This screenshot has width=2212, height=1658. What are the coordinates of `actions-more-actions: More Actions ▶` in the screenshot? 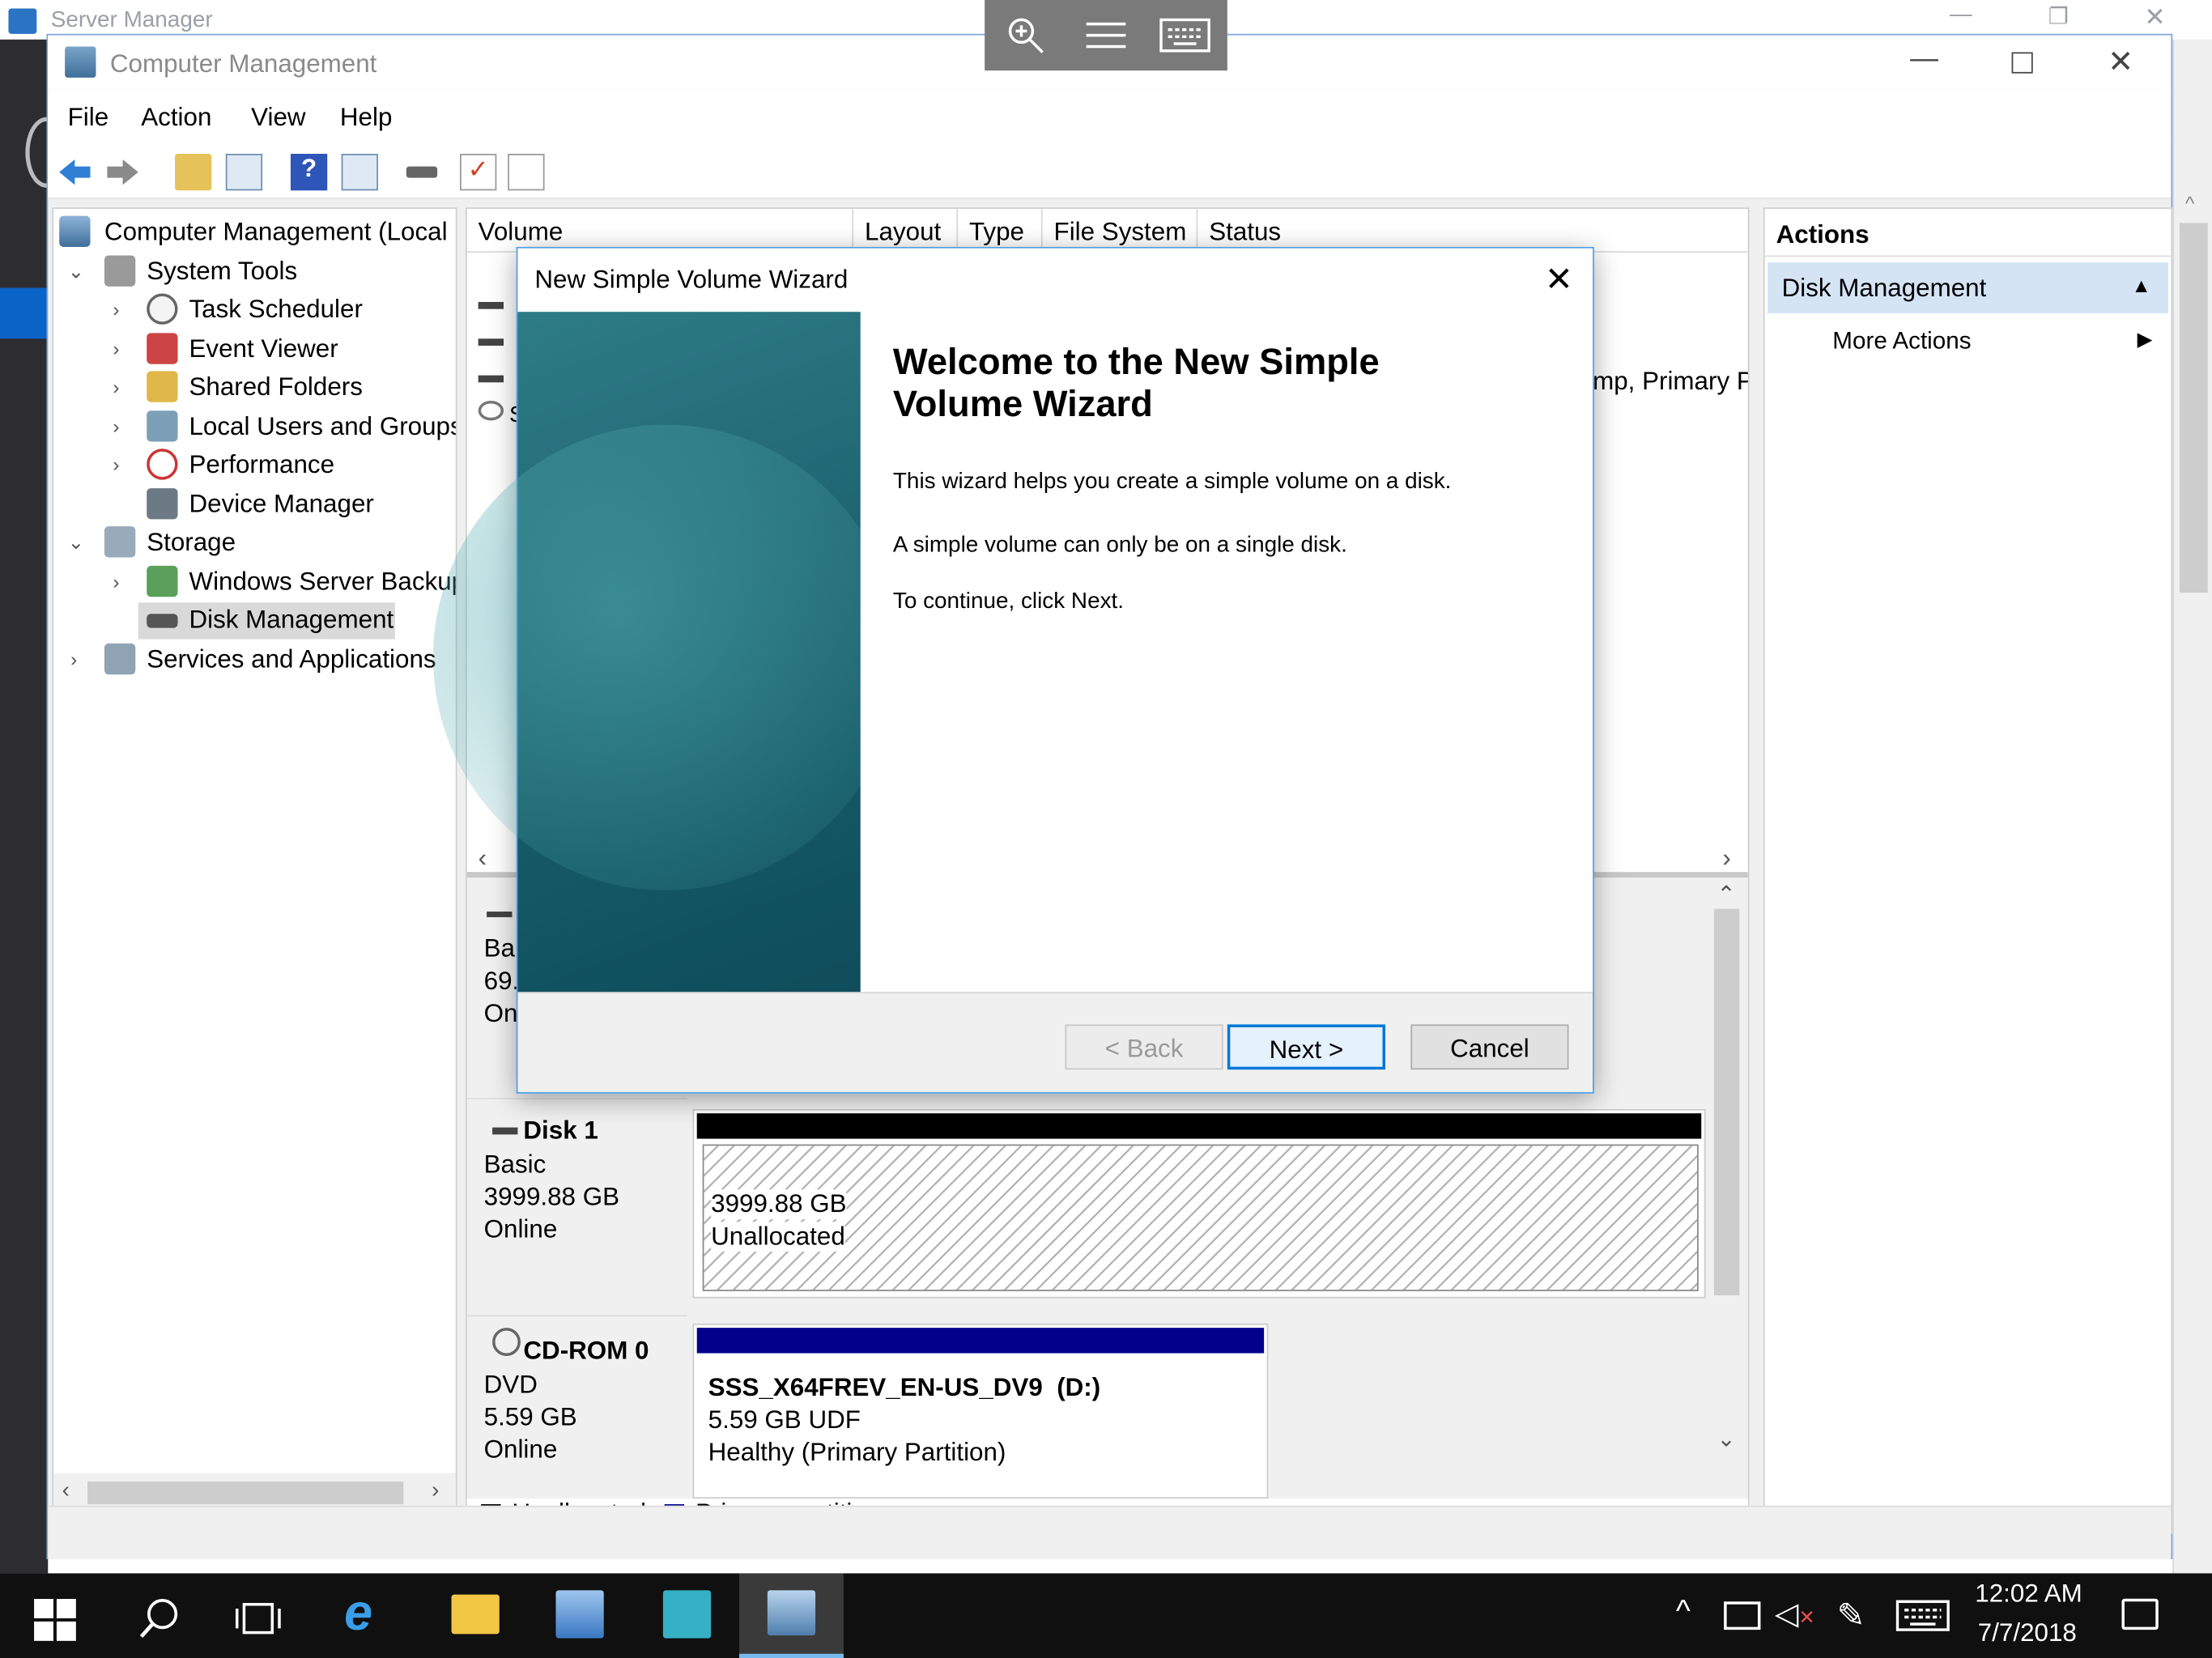 It's located at (1967, 341).